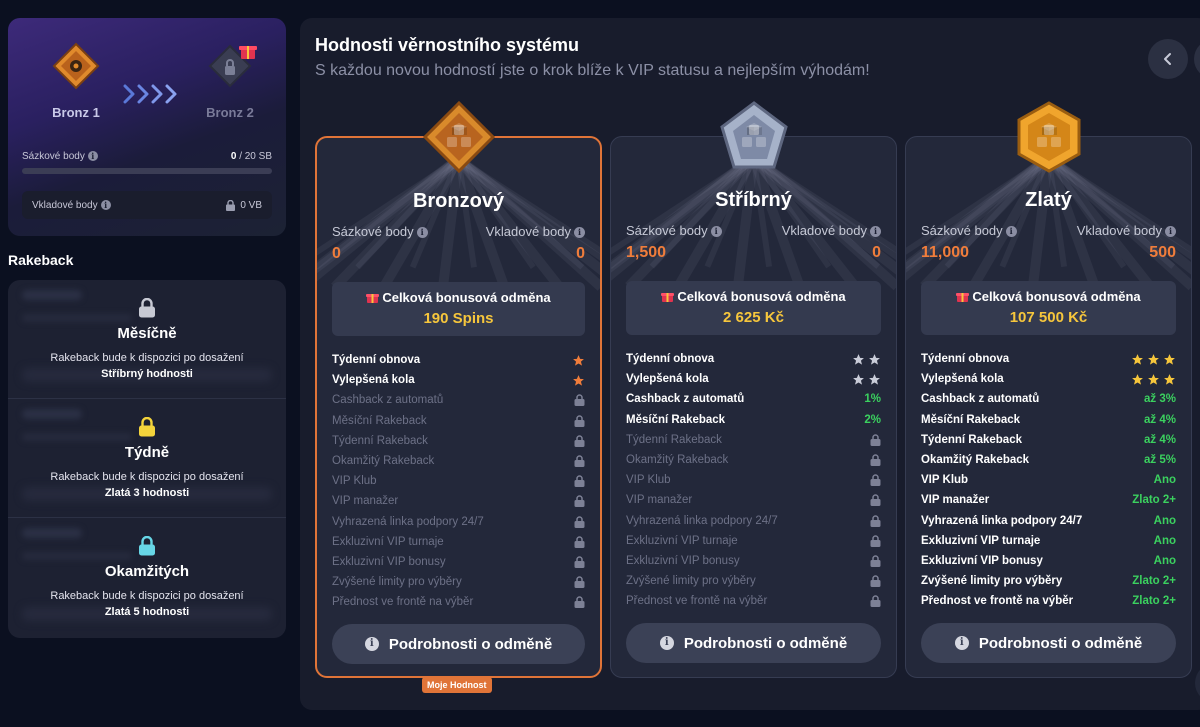 Image resolution: width=1200 pixels, height=727 pixels. What do you see at coordinates (150, 94) in the screenshot?
I see `progress-arrows-icon` at bounding box center [150, 94].